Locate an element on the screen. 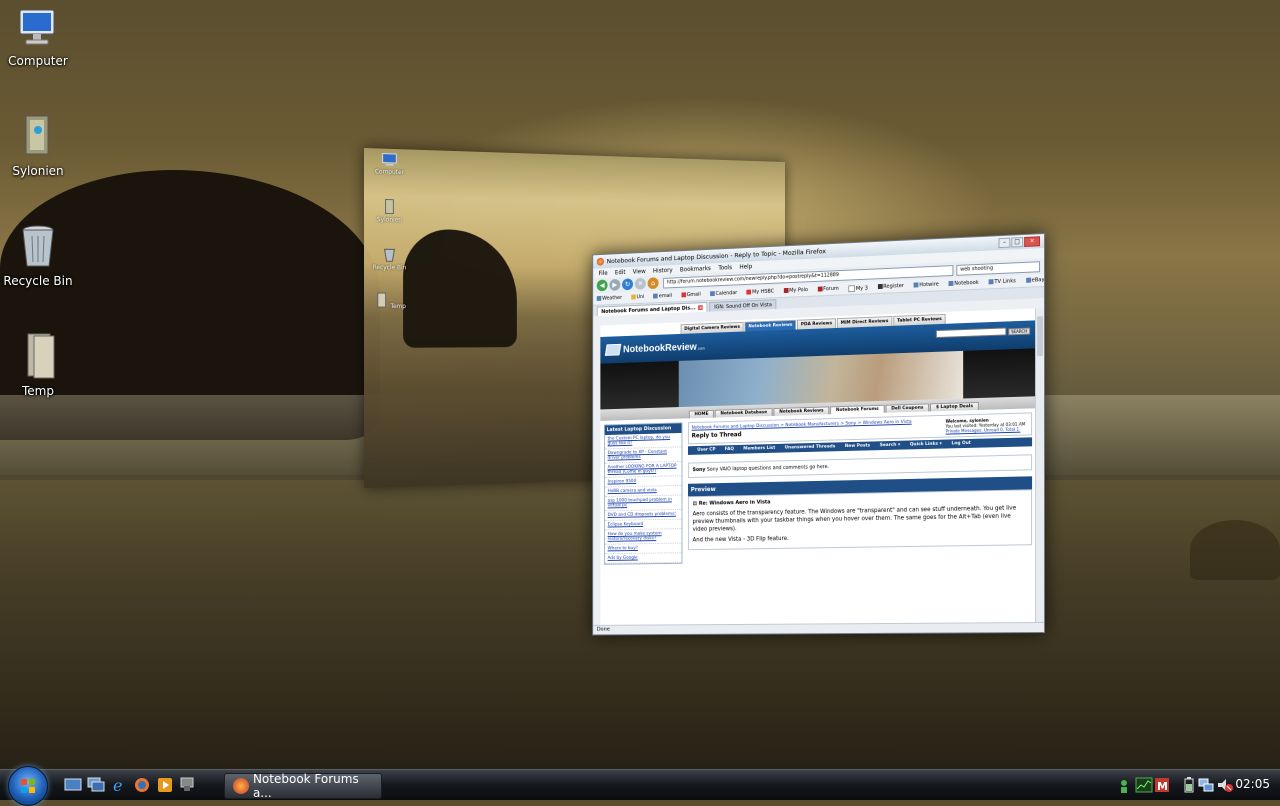 This screenshot has height=806, width=1280. bookmark-label: My 3 is located at coordinates (861, 288).